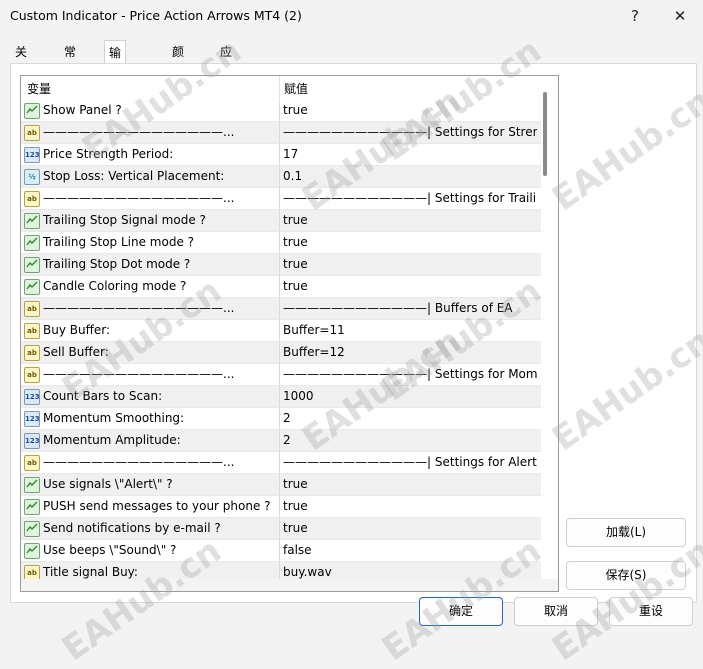 This screenshot has width=703, height=669. What do you see at coordinates (110, 550) in the screenshot?
I see `variable-name: Use beeps \"Sound\" ?` at bounding box center [110, 550].